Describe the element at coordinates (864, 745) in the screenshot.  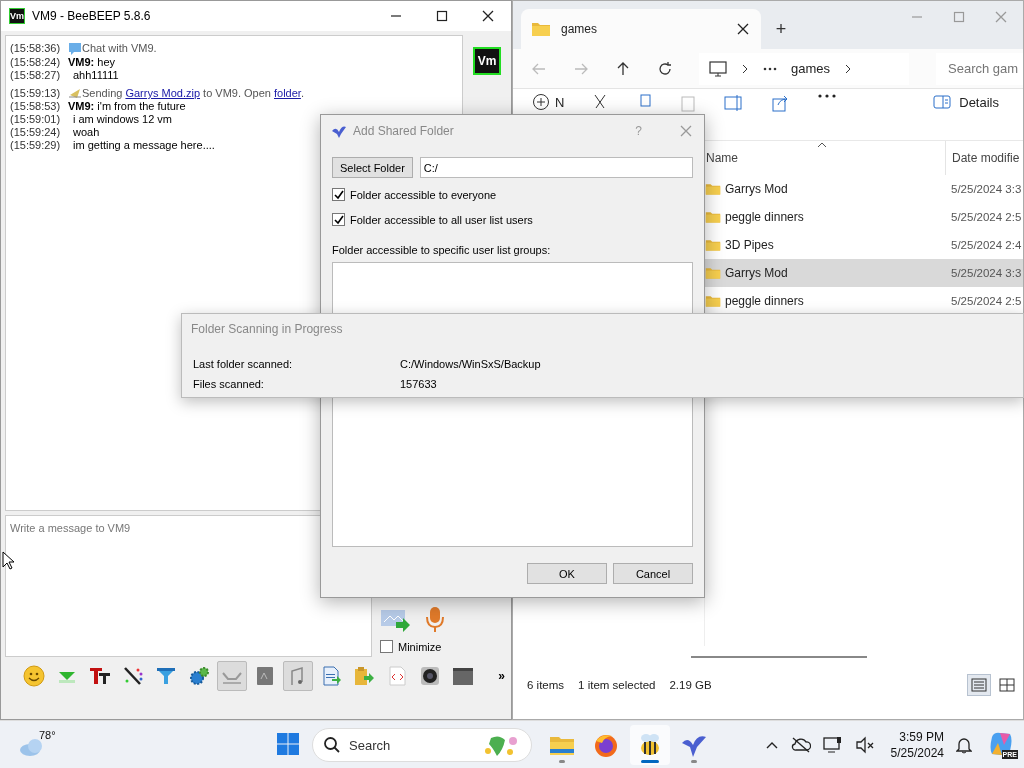
I see `speaker-muted-icon` at that location.